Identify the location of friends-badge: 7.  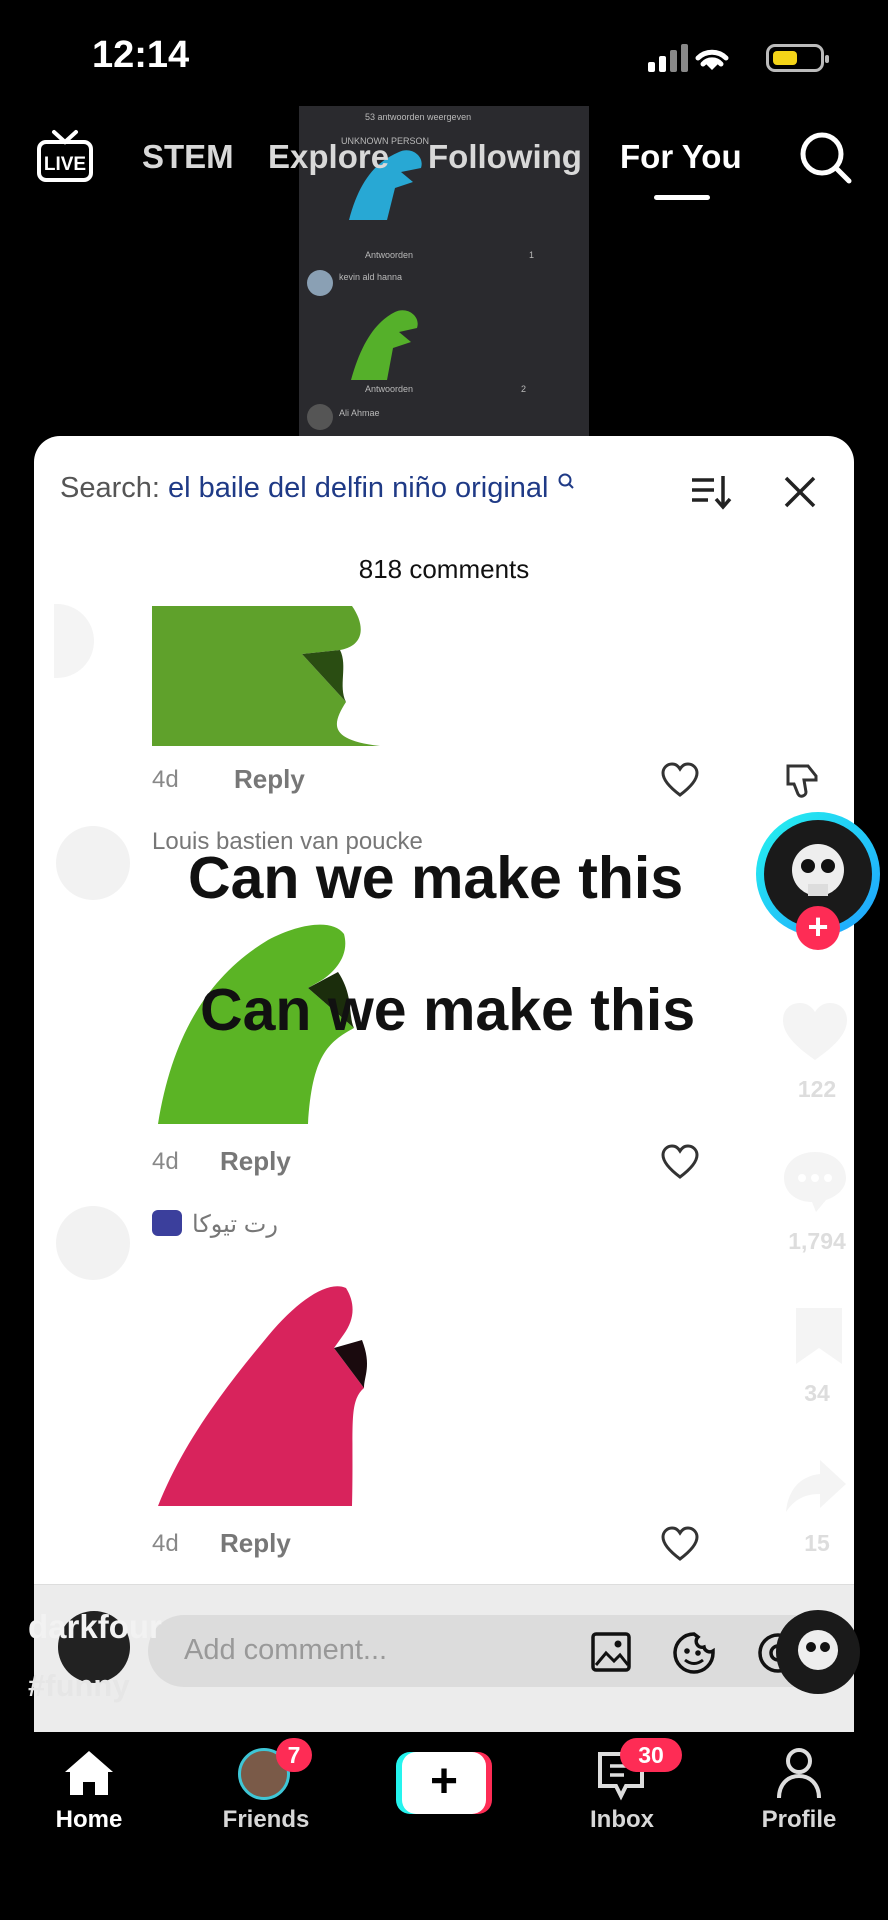
(294, 1755).